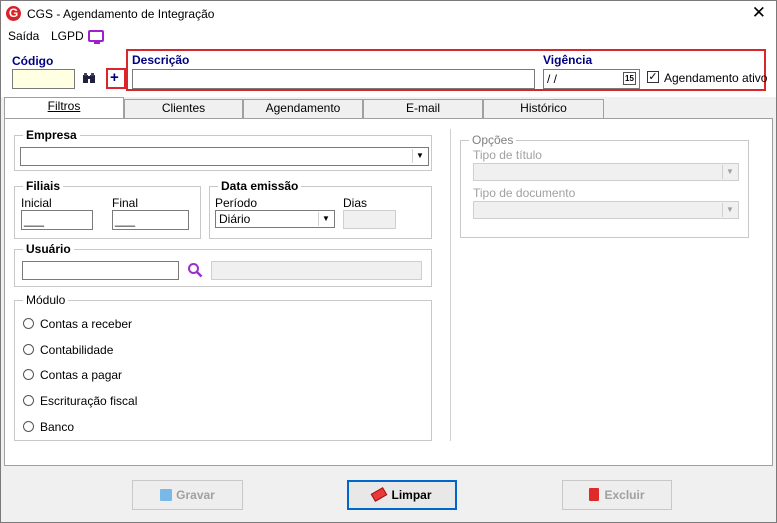  What do you see at coordinates (166, 495) in the screenshot?
I see `save-icon` at bounding box center [166, 495].